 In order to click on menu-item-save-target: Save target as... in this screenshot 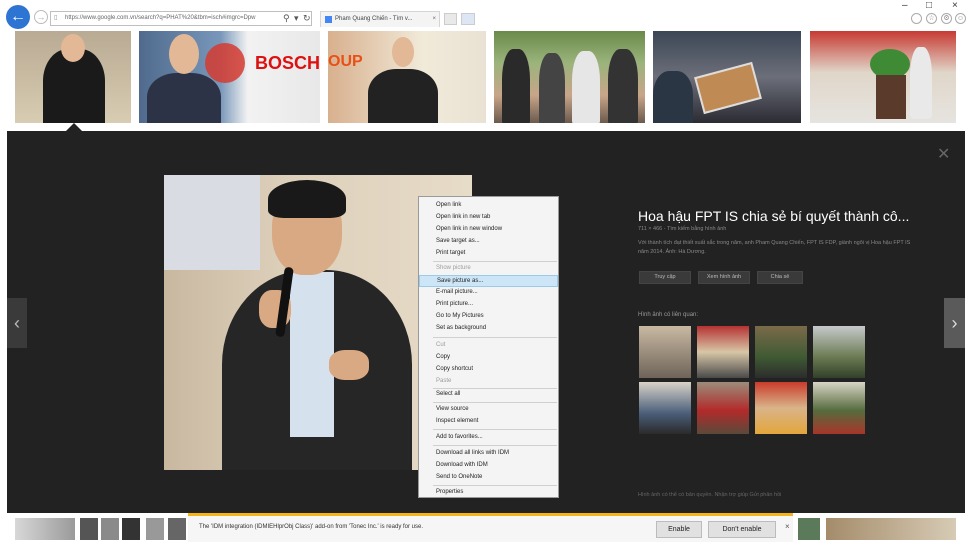, I will do `click(488, 242)`.